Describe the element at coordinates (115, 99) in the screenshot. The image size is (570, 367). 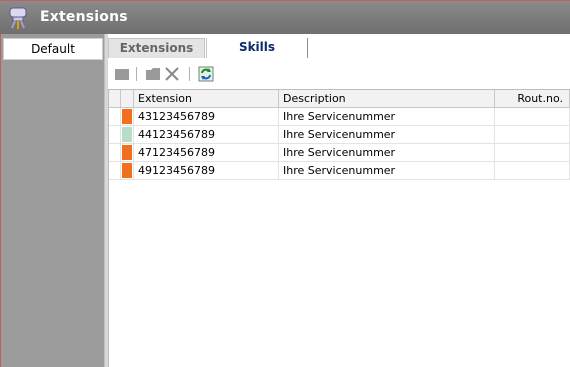
I see `header-selector-cell` at that location.